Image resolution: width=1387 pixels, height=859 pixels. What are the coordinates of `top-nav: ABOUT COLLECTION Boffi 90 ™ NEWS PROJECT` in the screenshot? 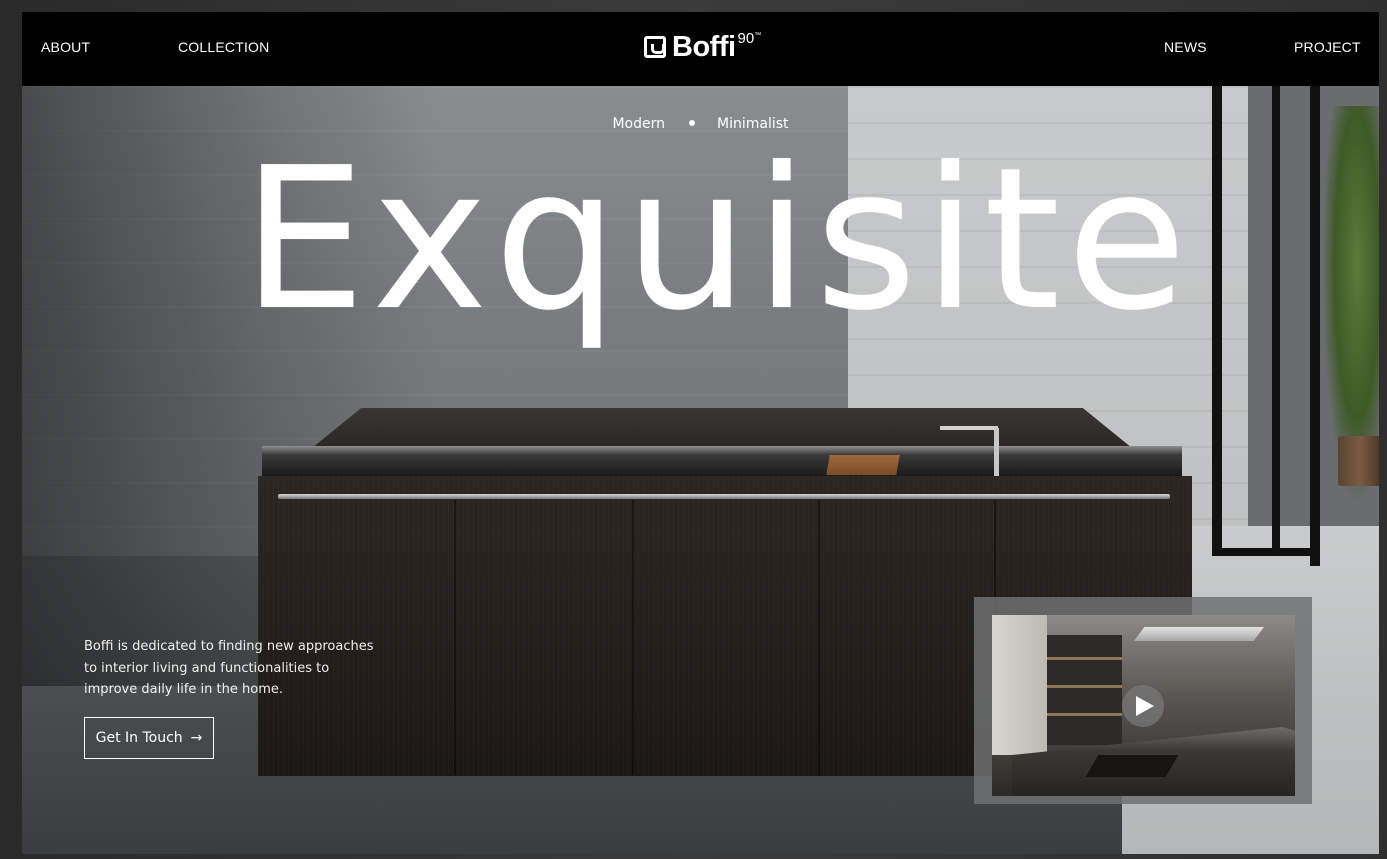 It's located at (700, 49).